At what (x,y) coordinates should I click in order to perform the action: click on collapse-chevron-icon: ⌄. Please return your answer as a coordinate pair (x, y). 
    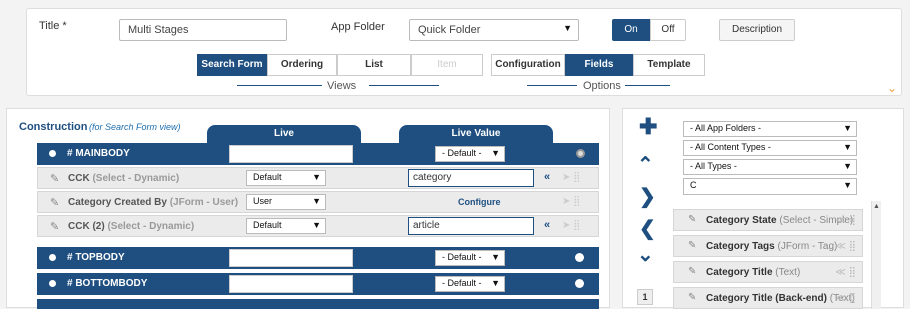
    Looking at the image, I should click on (892, 88).